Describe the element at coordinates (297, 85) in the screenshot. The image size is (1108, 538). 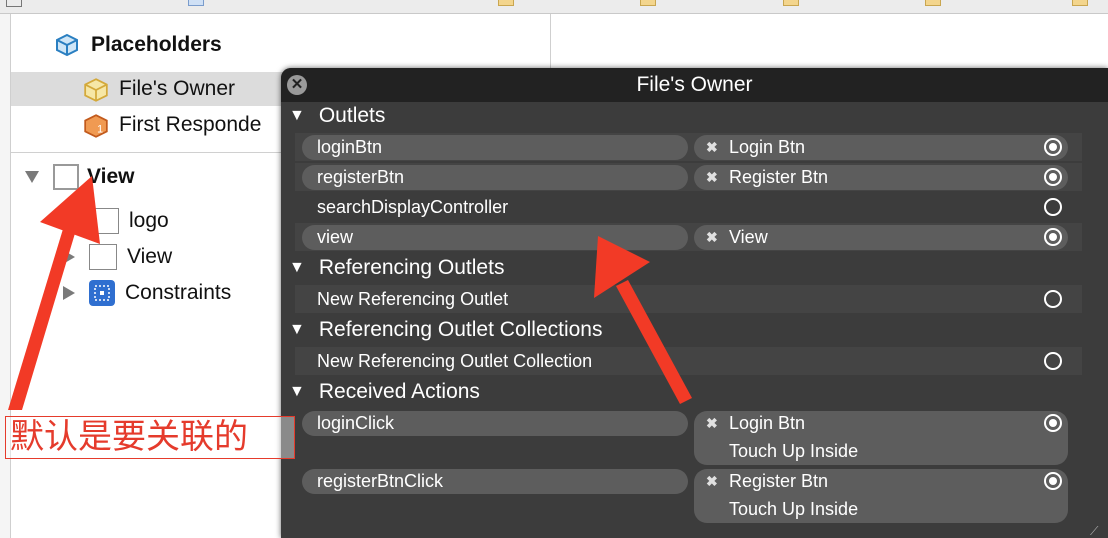
I see `close-icon: ✕` at that location.